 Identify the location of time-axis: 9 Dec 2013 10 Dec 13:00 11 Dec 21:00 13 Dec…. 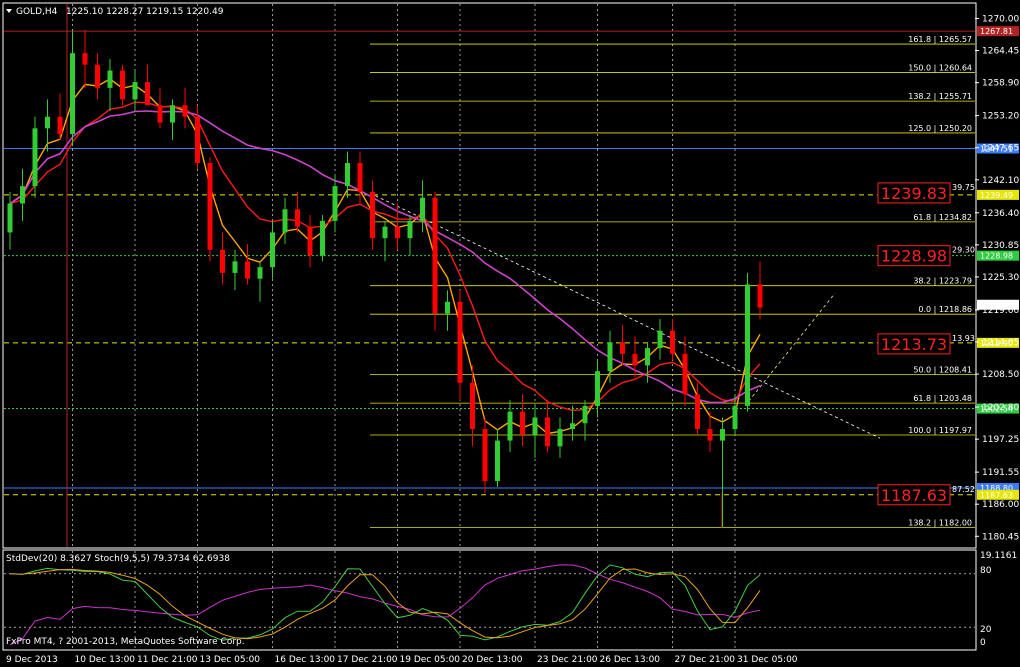
(402, 660).